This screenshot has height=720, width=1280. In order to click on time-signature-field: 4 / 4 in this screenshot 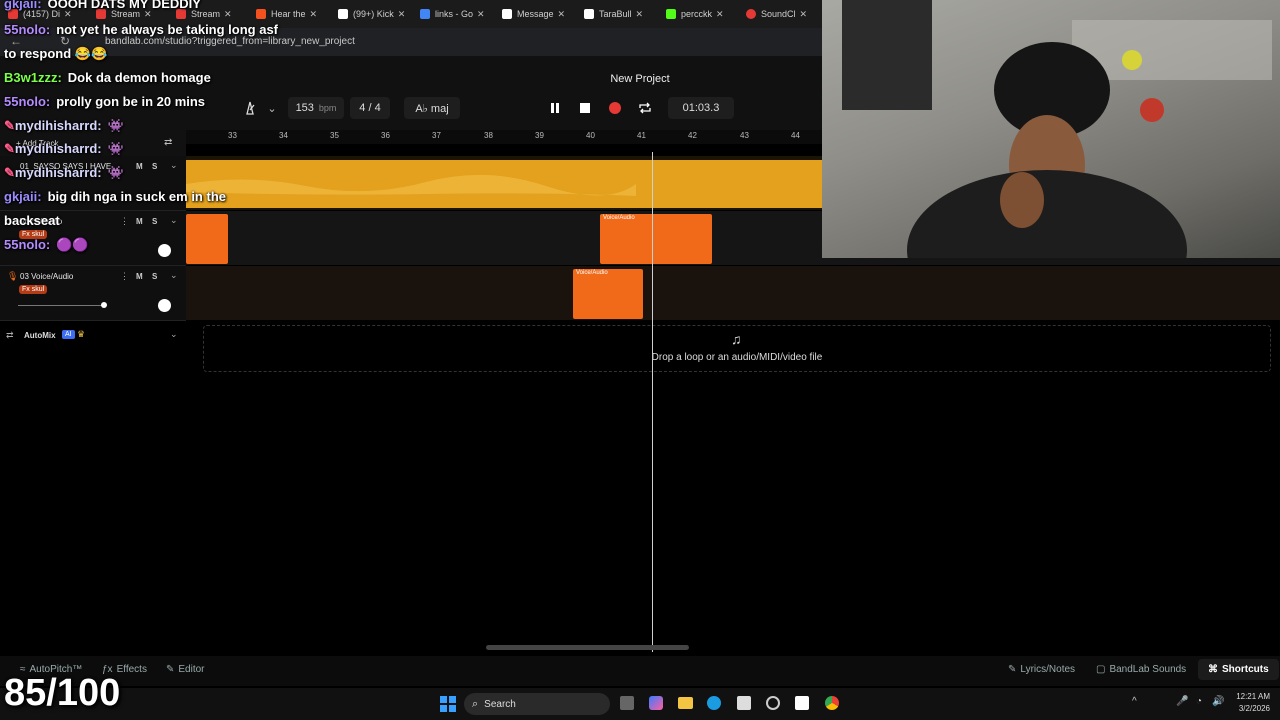, I will do `click(370, 108)`.